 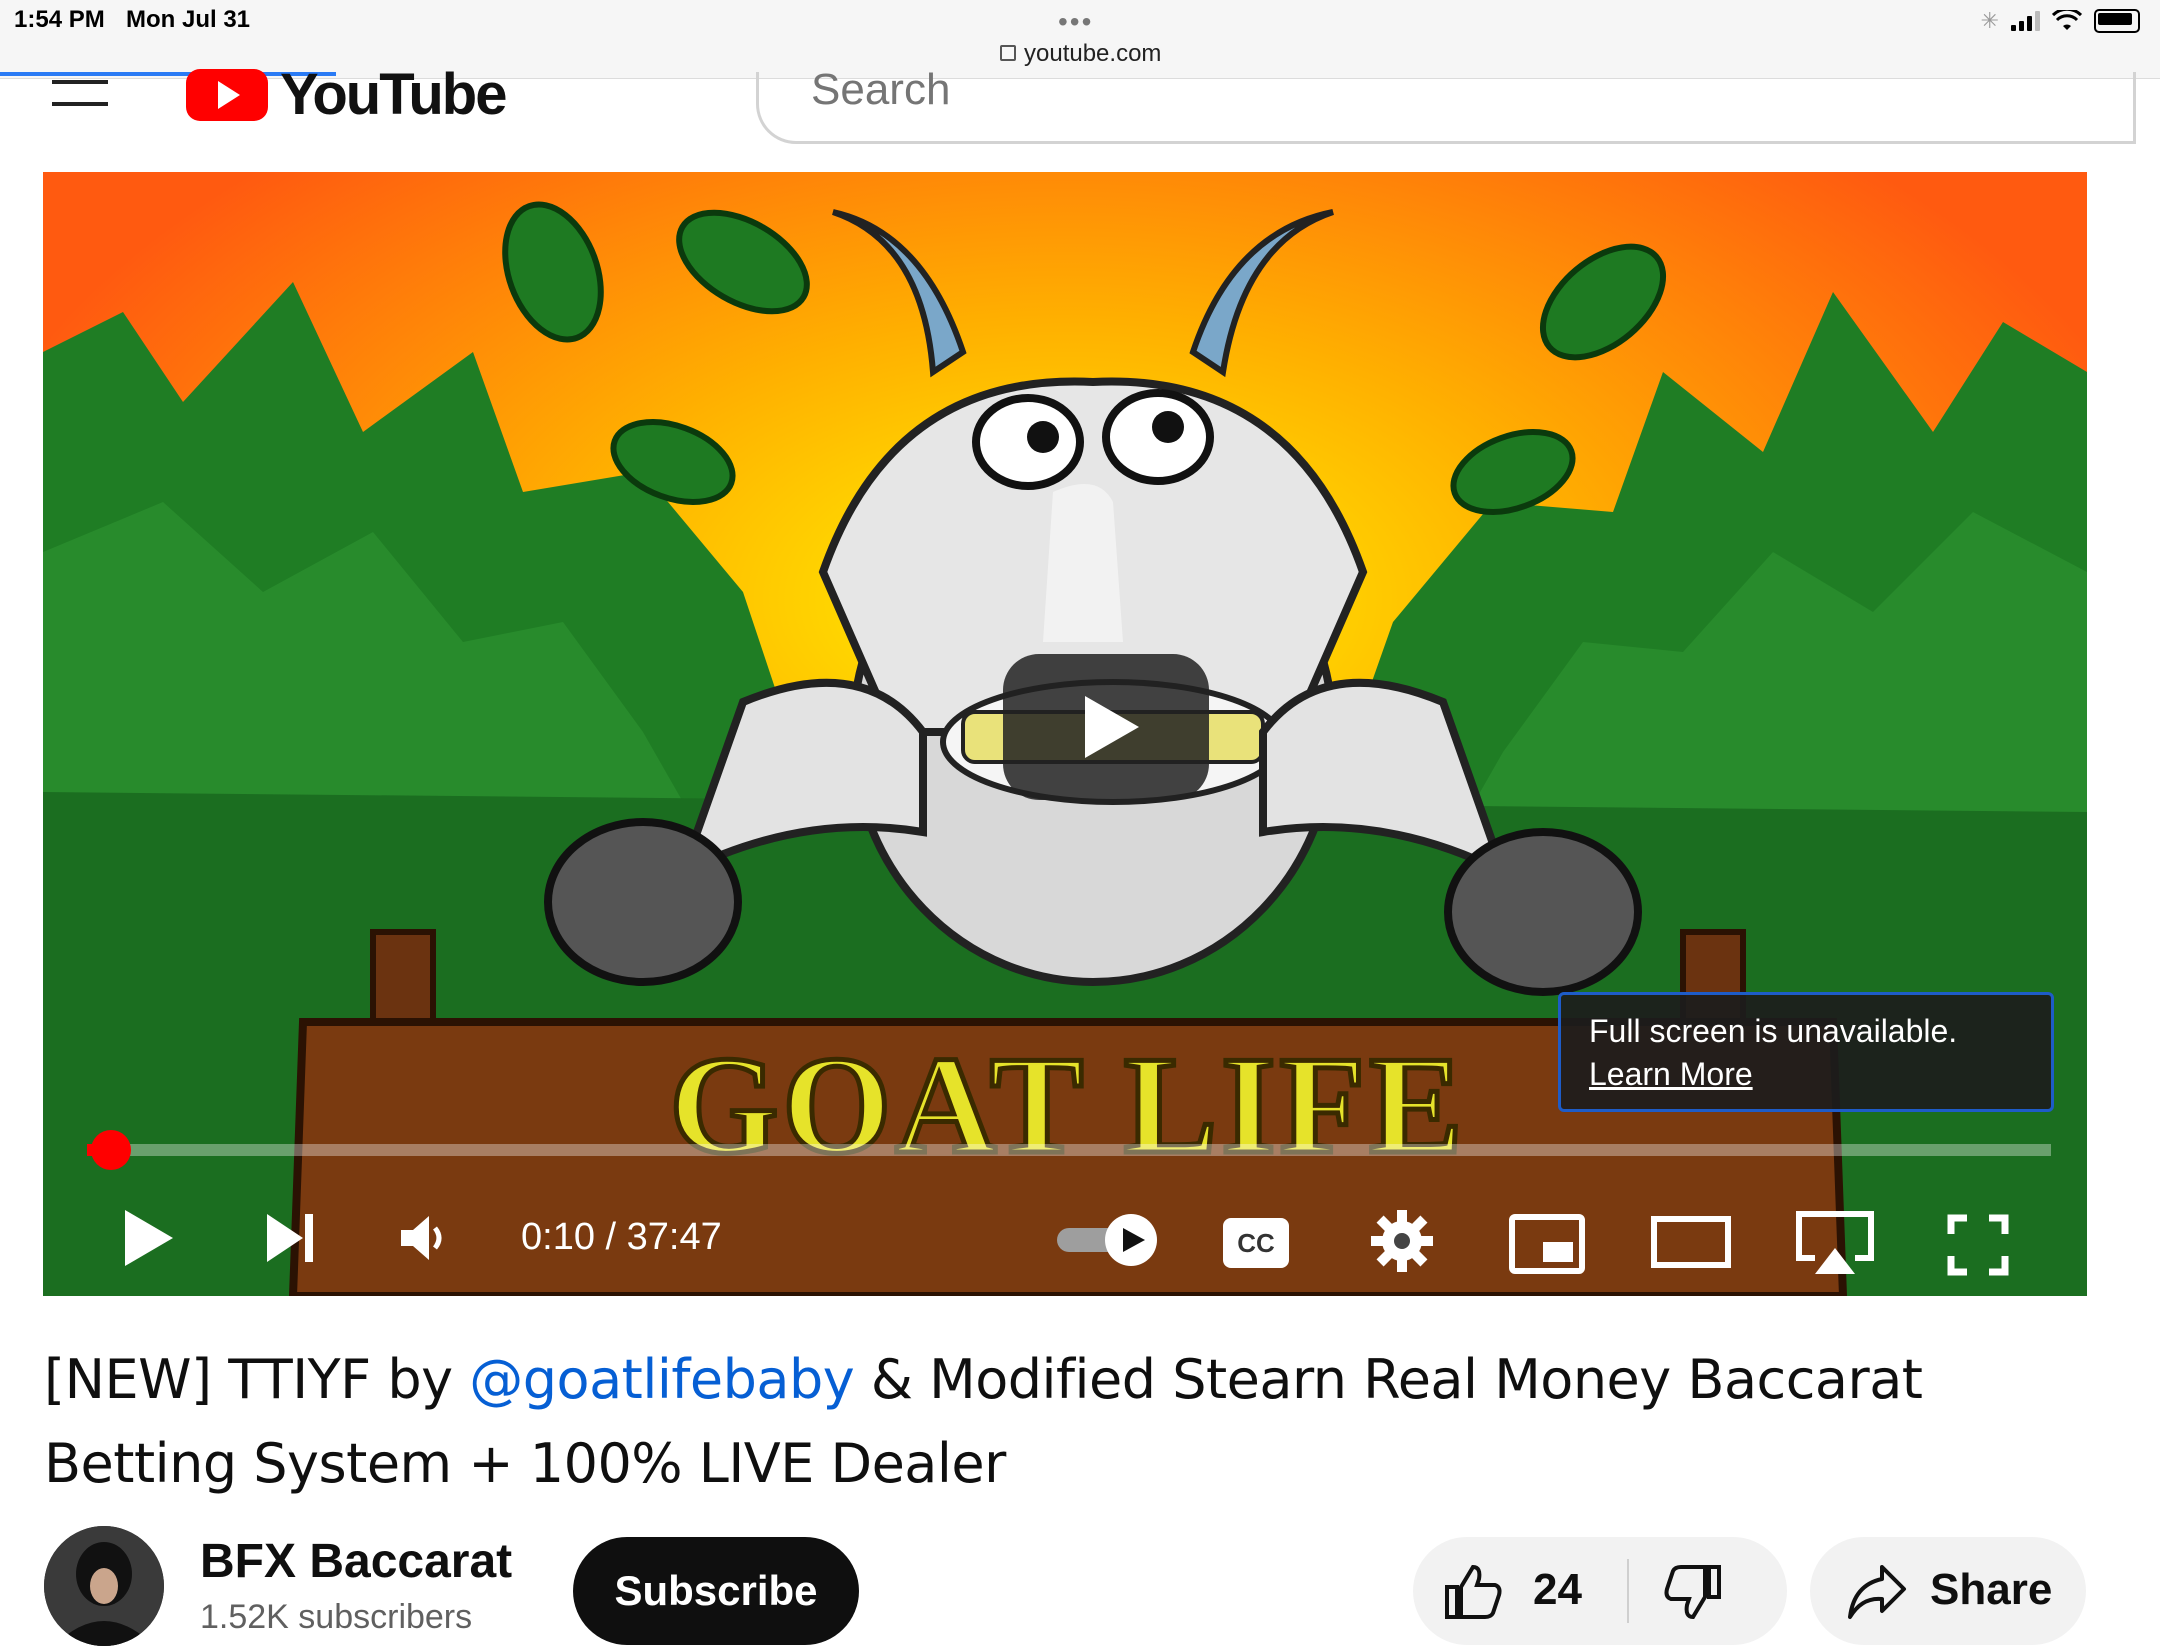 What do you see at coordinates (1311, 90) in the screenshot?
I see `search-input` at bounding box center [1311, 90].